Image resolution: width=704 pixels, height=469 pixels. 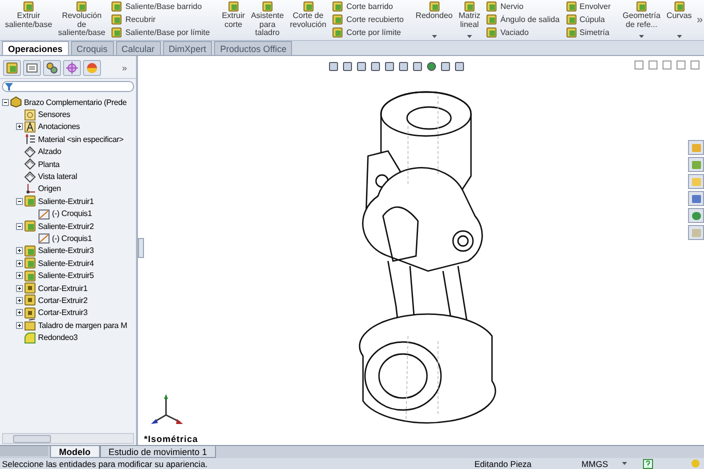 What do you see at coordinates (32, 68) in the screenshot?
I see `property-manager-tab` at bounding box center [32, 68].